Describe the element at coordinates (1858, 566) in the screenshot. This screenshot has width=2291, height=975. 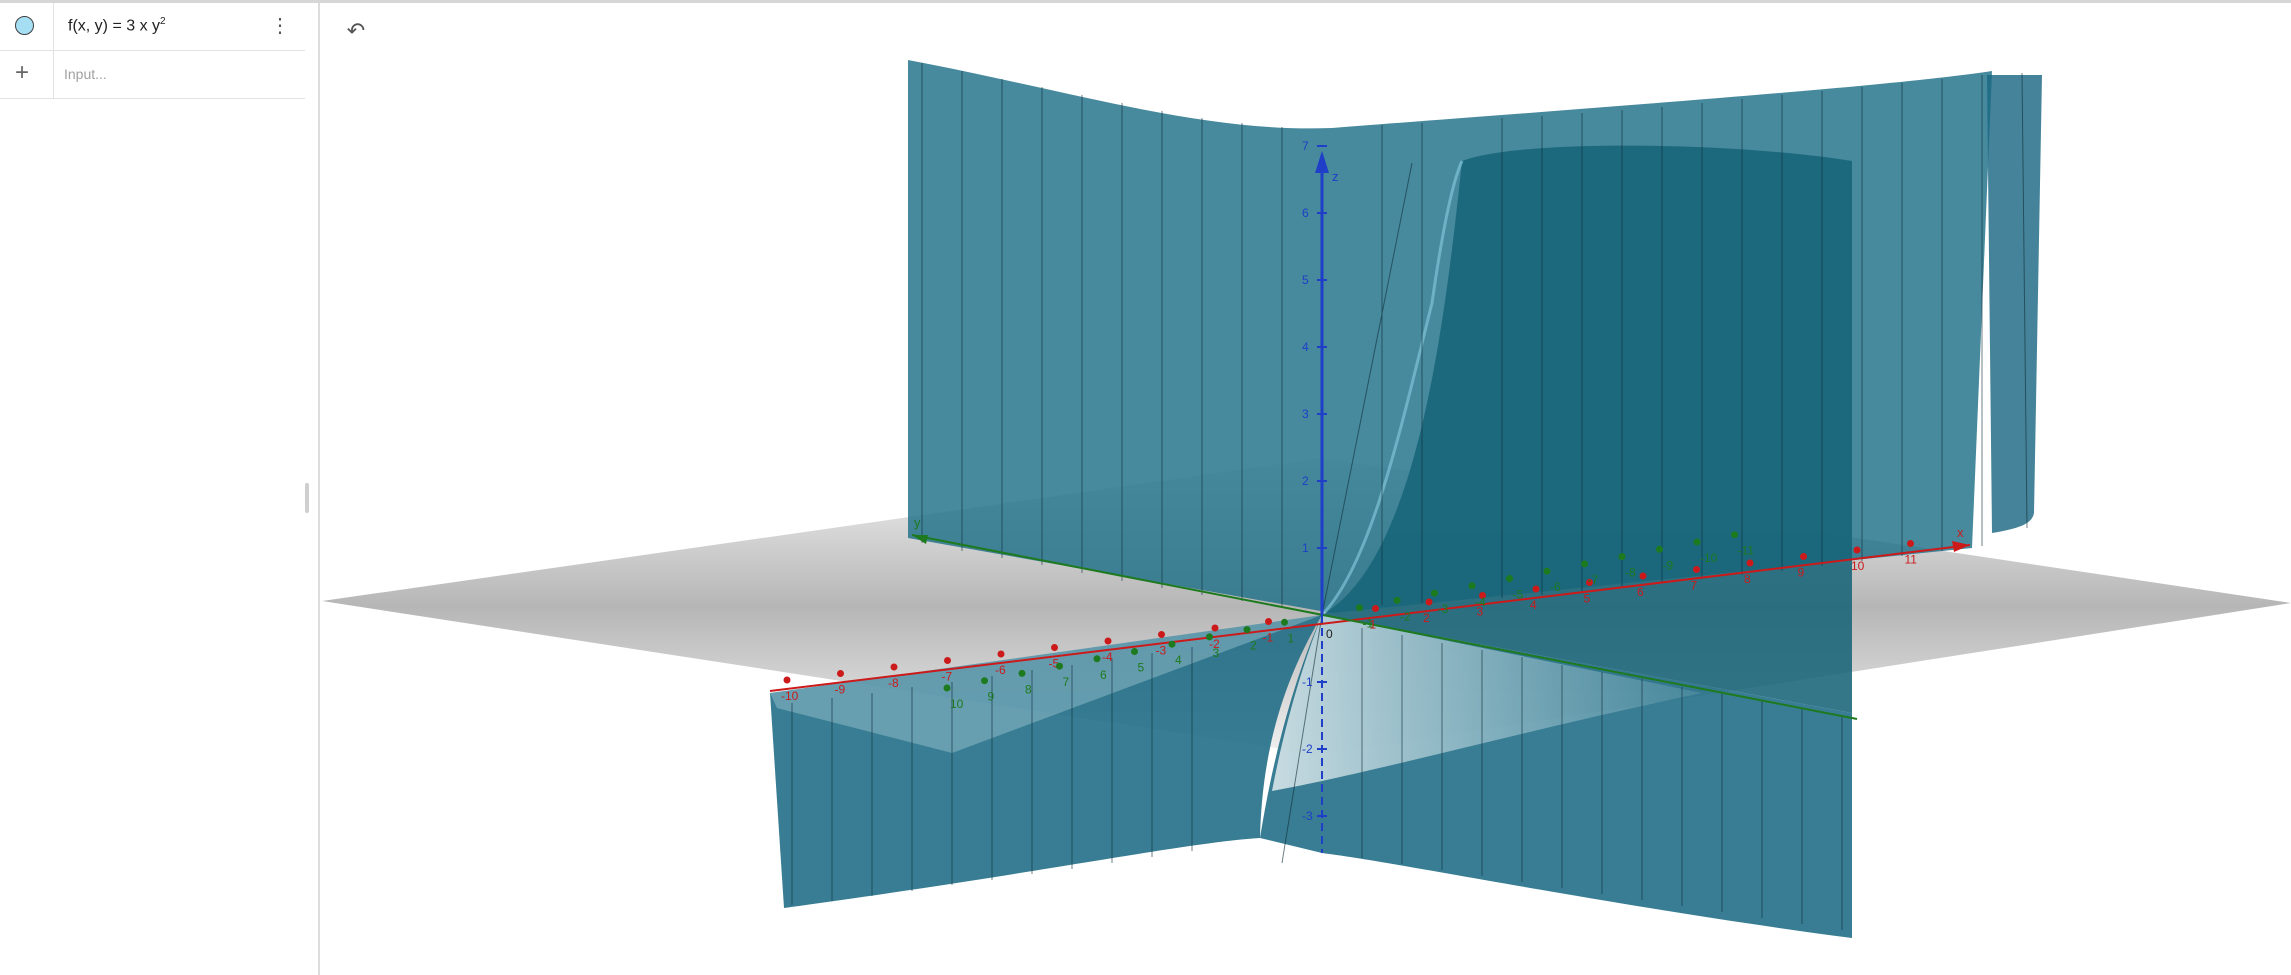
I see `x-axis-tick-label: 10` at that location.